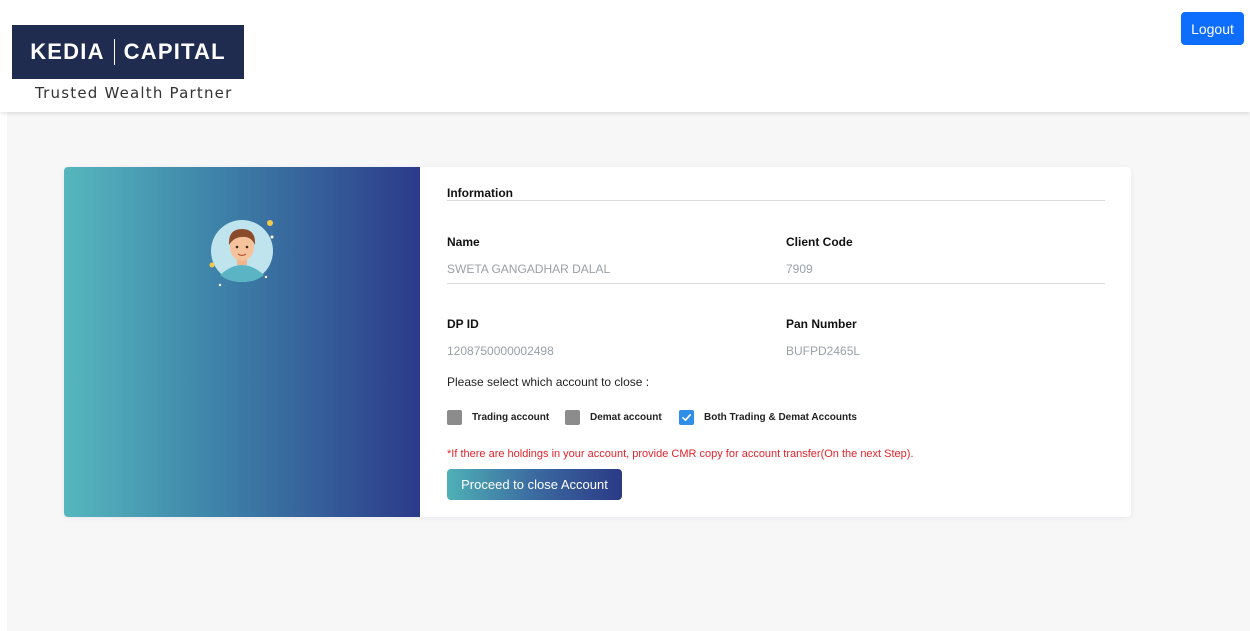 This screenshot has width=1250, height=631. Describe the element at coordinates (529, 269) in the screenshot. I see `name-value: SWETA GANGADHAR DALAL` at that location.